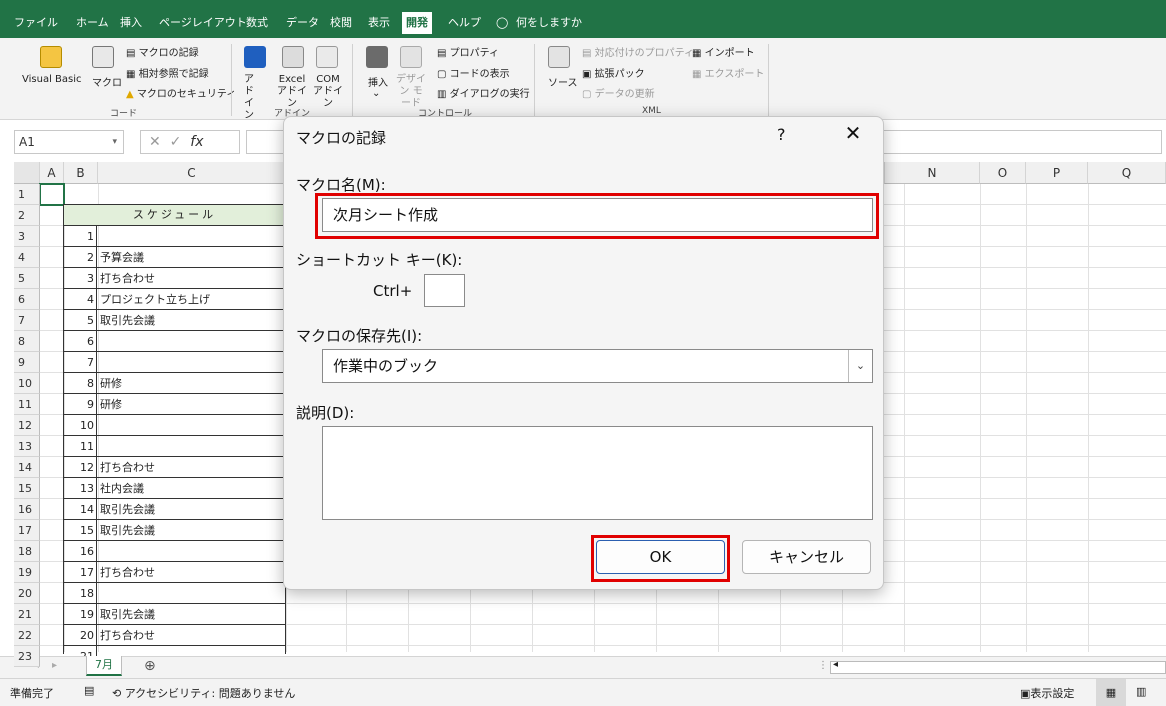 The image size is (1166, 706). Describe the element at coordinates (473, 72) in the screenshot. I see `view-code-button: ▢ コードの表示` at that location.